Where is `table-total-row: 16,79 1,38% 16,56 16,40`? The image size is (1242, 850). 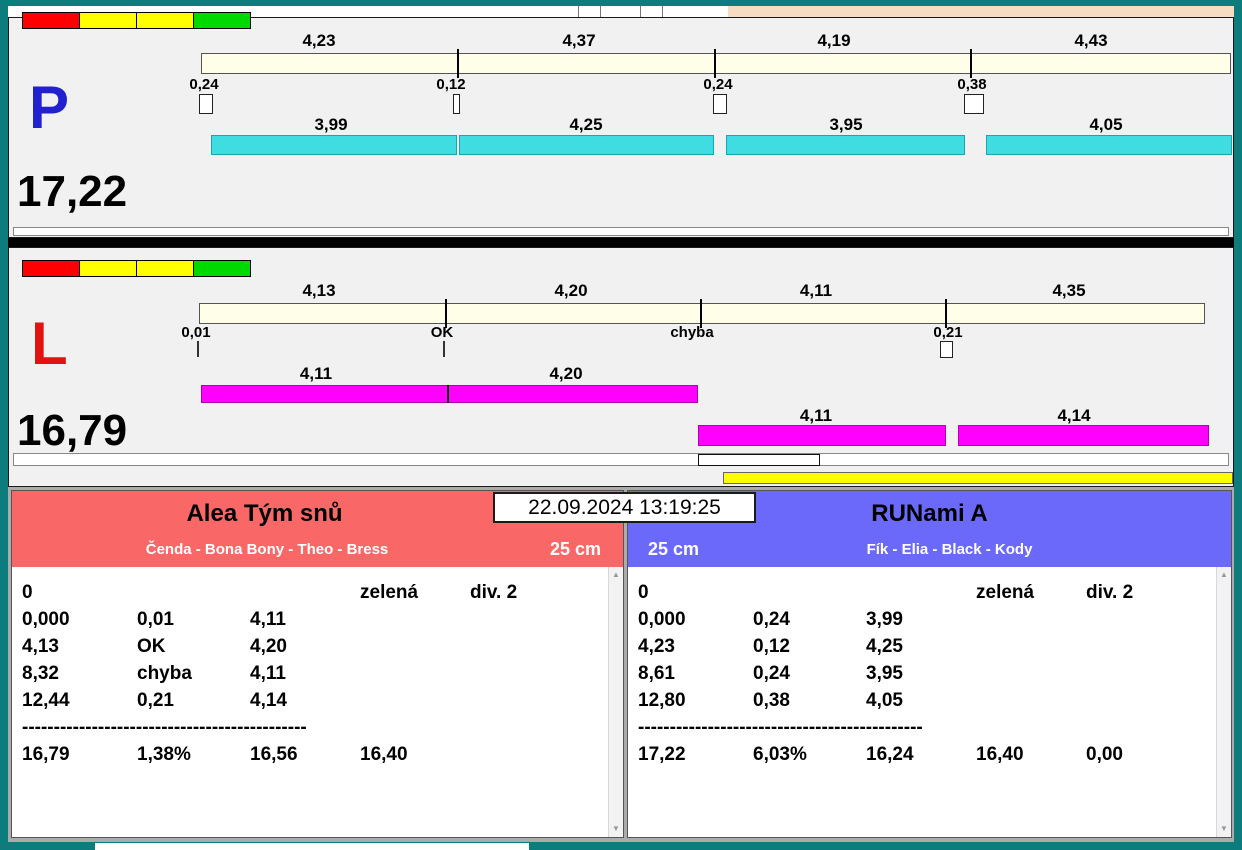
table-total-row: 16,79 1,38% 16,56 16,40 is located at coordinates (322, 754).